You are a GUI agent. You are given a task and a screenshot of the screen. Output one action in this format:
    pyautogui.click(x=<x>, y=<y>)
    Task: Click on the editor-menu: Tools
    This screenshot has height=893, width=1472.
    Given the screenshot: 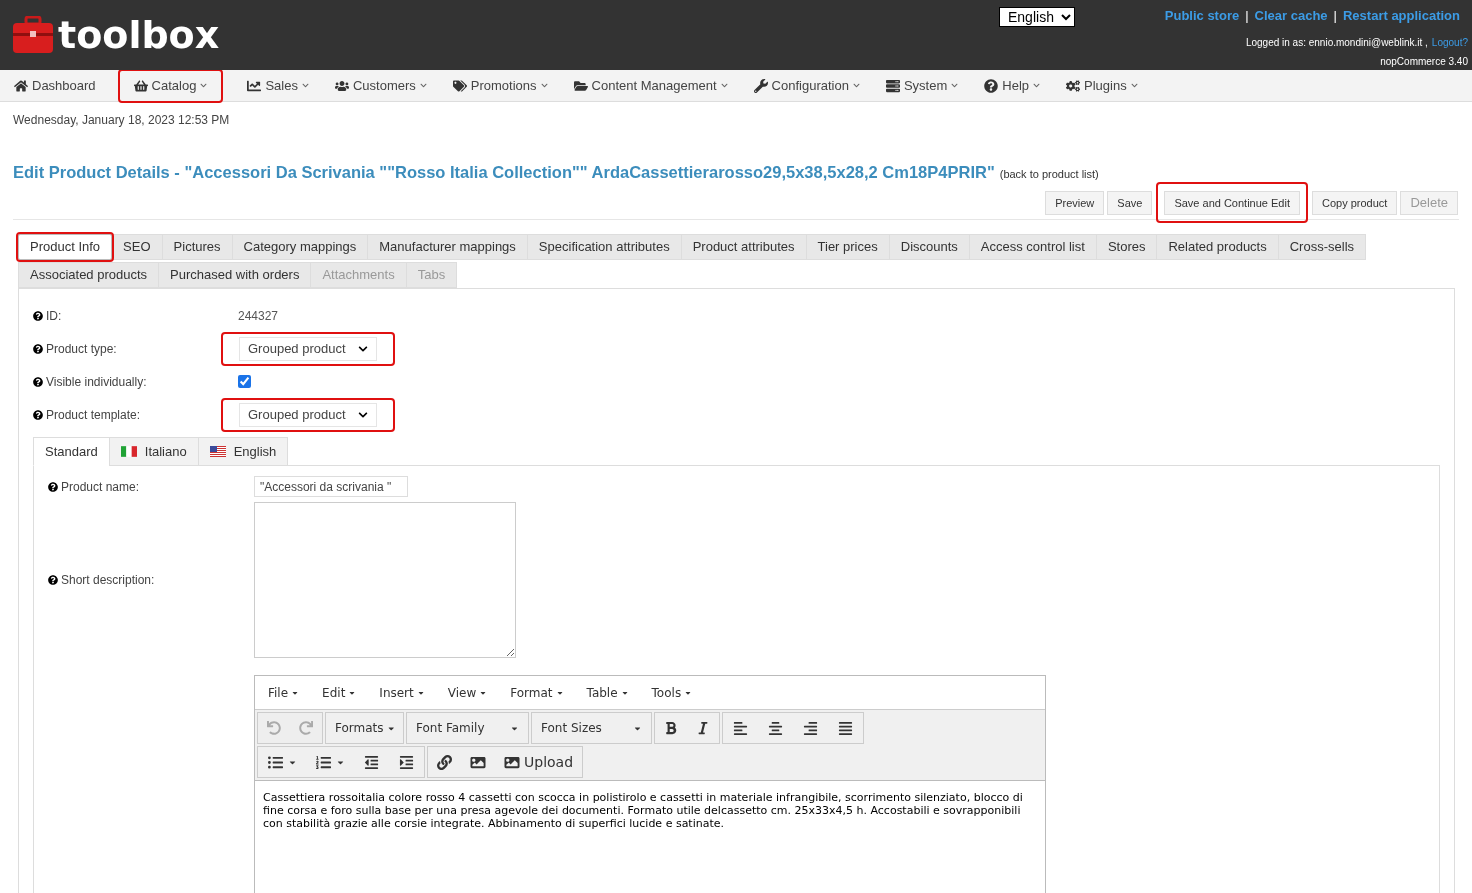 What is the action you would take?
    pyautogui.click(x=672, y=692)
    